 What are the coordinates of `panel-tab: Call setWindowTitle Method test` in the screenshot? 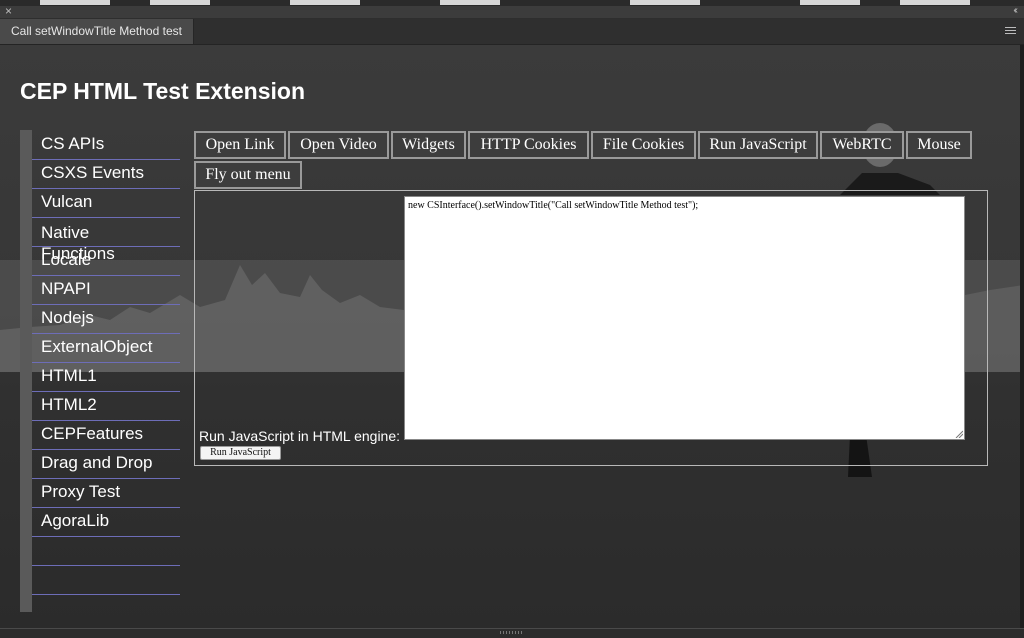 It's located at (97, 31).